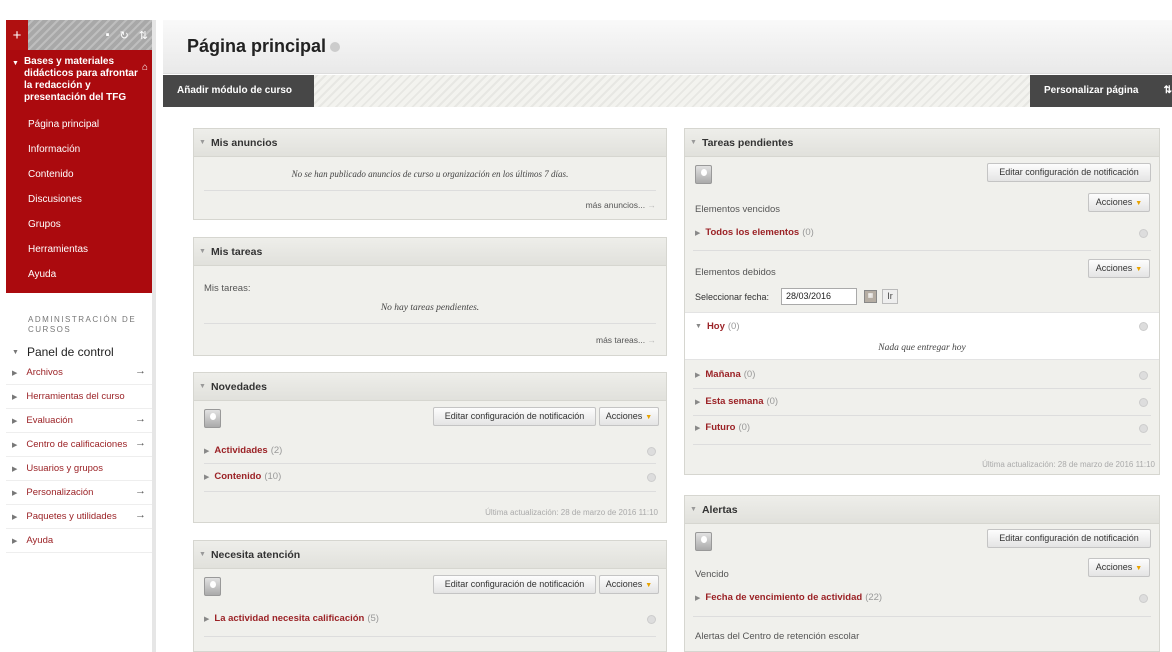  Describe the element at coordinates (922, 348) in the screenshot. I see `empty-message: Nada que entregar hoy` at that location.